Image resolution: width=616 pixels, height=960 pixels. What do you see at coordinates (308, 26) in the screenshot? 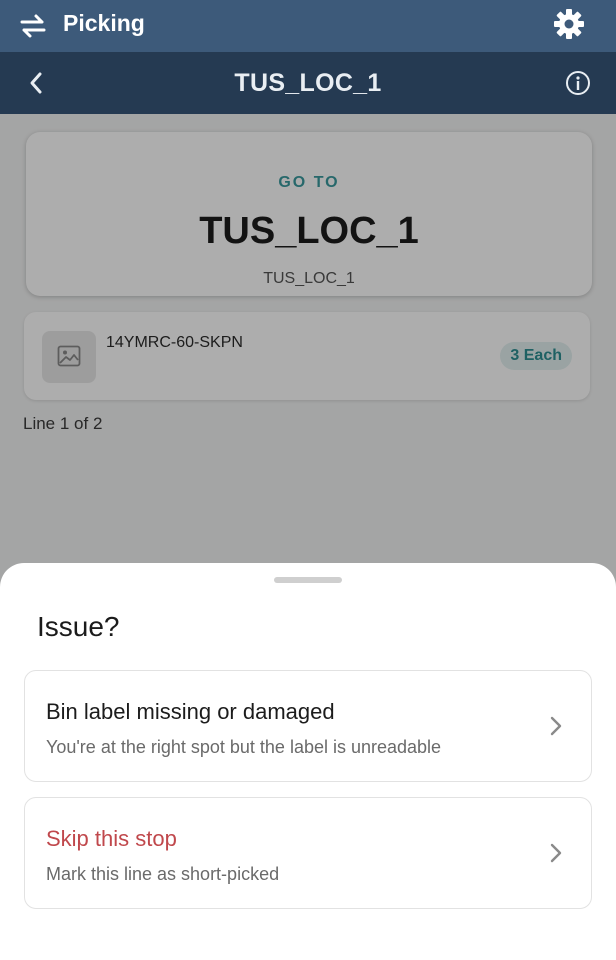
I see `app-bar: Picking` at bounding box center [308, 26].